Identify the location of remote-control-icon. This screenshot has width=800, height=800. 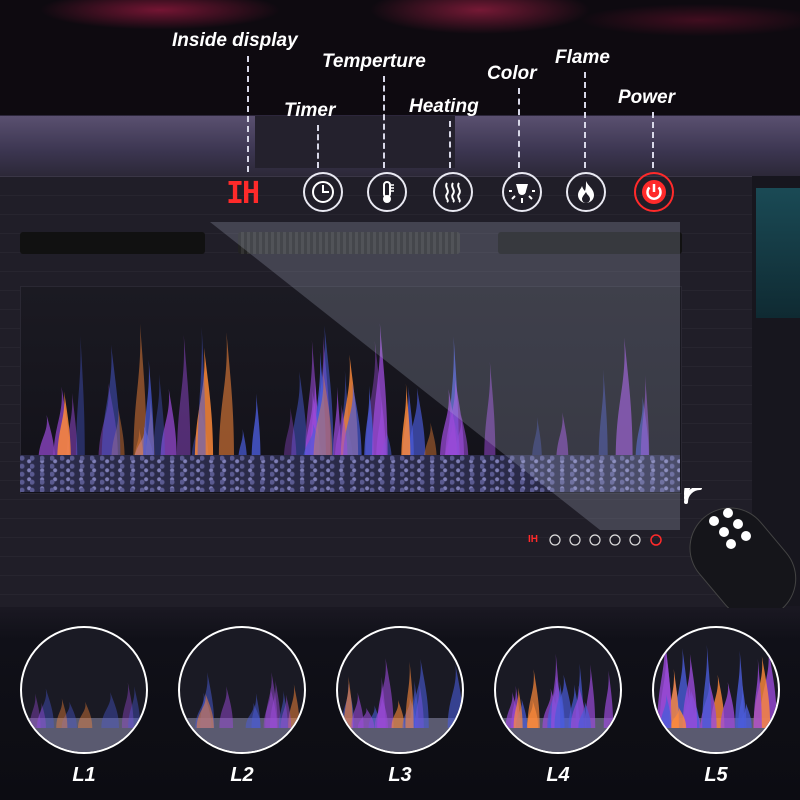
(740, 548).